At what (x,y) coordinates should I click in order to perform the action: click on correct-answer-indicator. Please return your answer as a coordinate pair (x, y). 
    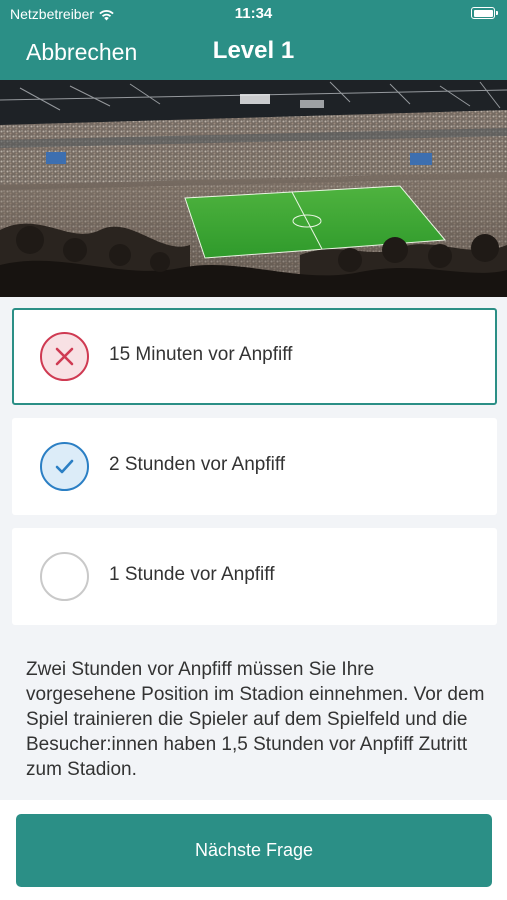
    Looking at the image, I should click on (64, 466).